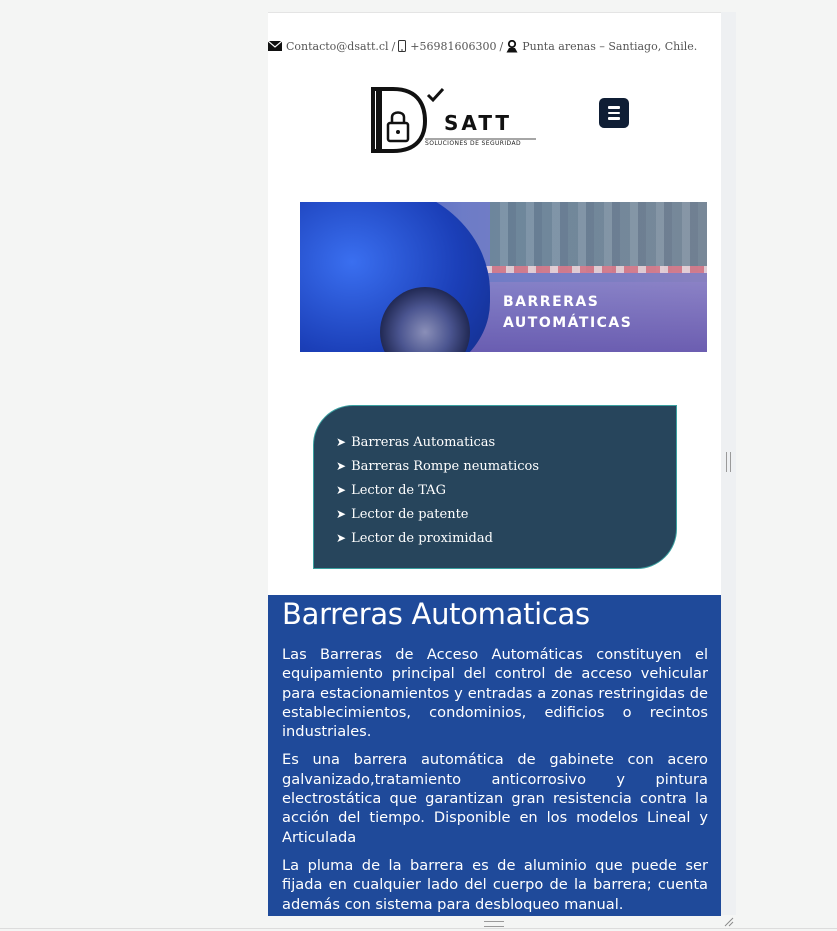  Describe the element at coordinates (275, 46) in the screenshot. I see `mail-icon` at that location.